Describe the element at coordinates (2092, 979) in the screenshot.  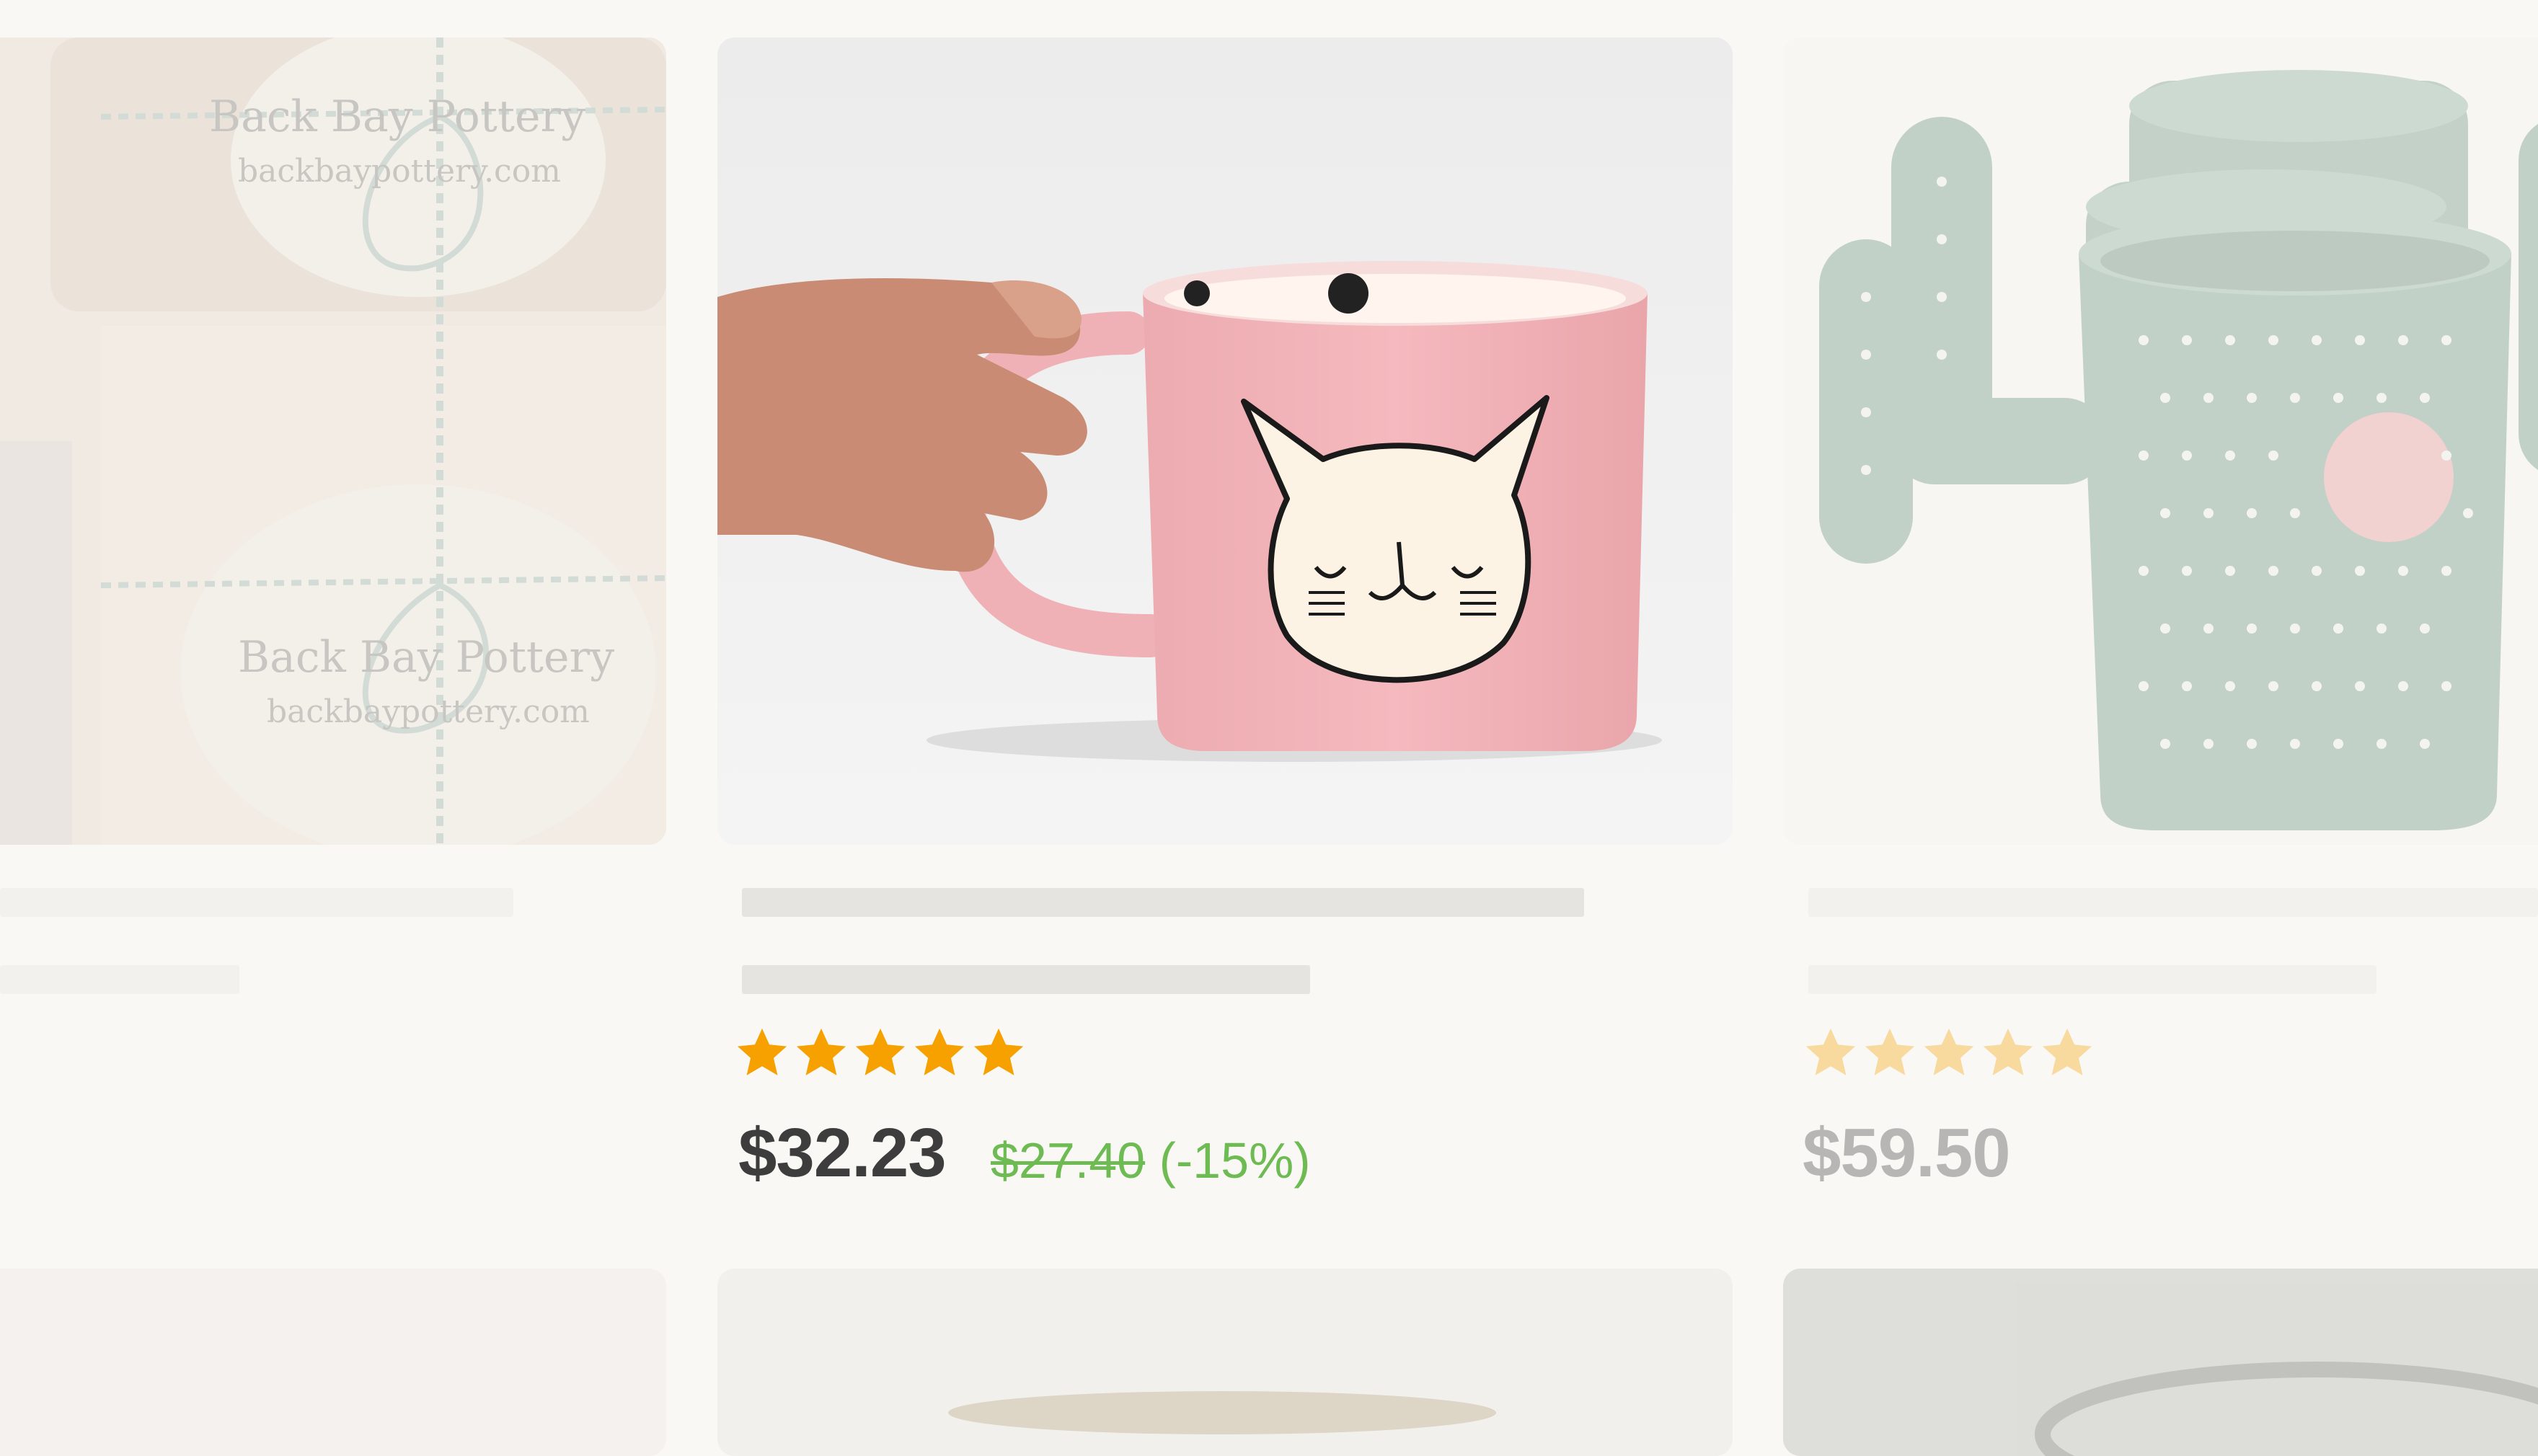
I see `listing-right-shop-skeleton` at that location.